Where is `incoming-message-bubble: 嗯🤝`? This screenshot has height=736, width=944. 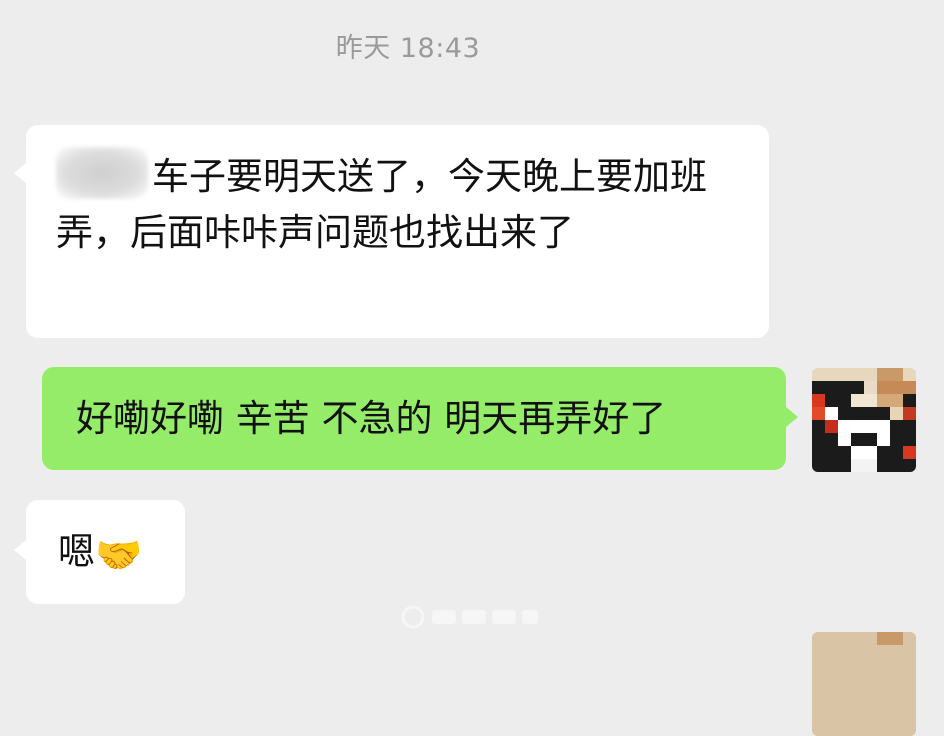 incoming-message-bubble: 嗯🤝 is located at coordinates (99, 552).